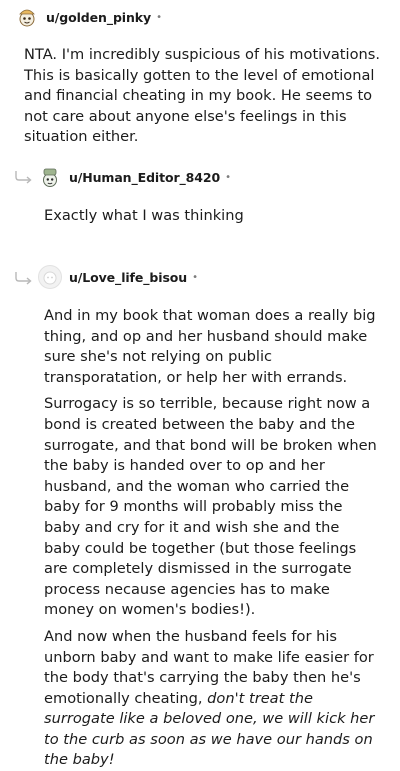 This screenshot has width=400, height=771. What do you see at coordinates (144, 215) in the screenshot?
I see `comment-paragraph: Exactly what I was thinking` at bounding box center [144, 215].